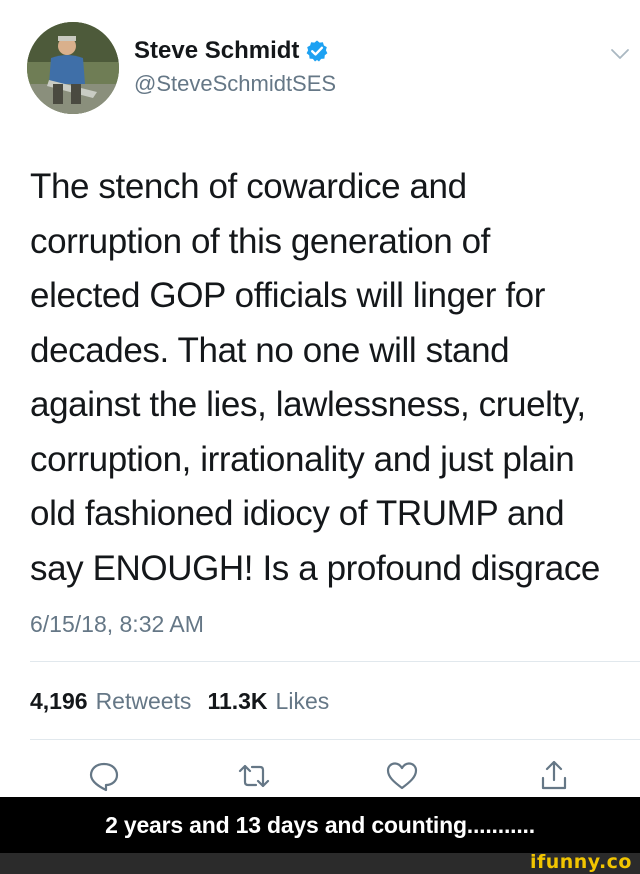  What do you see at coordinates (320, 862) in the screenshot?
I see `watermark-bar: ifunny.co` at bounding box center [320, 862].